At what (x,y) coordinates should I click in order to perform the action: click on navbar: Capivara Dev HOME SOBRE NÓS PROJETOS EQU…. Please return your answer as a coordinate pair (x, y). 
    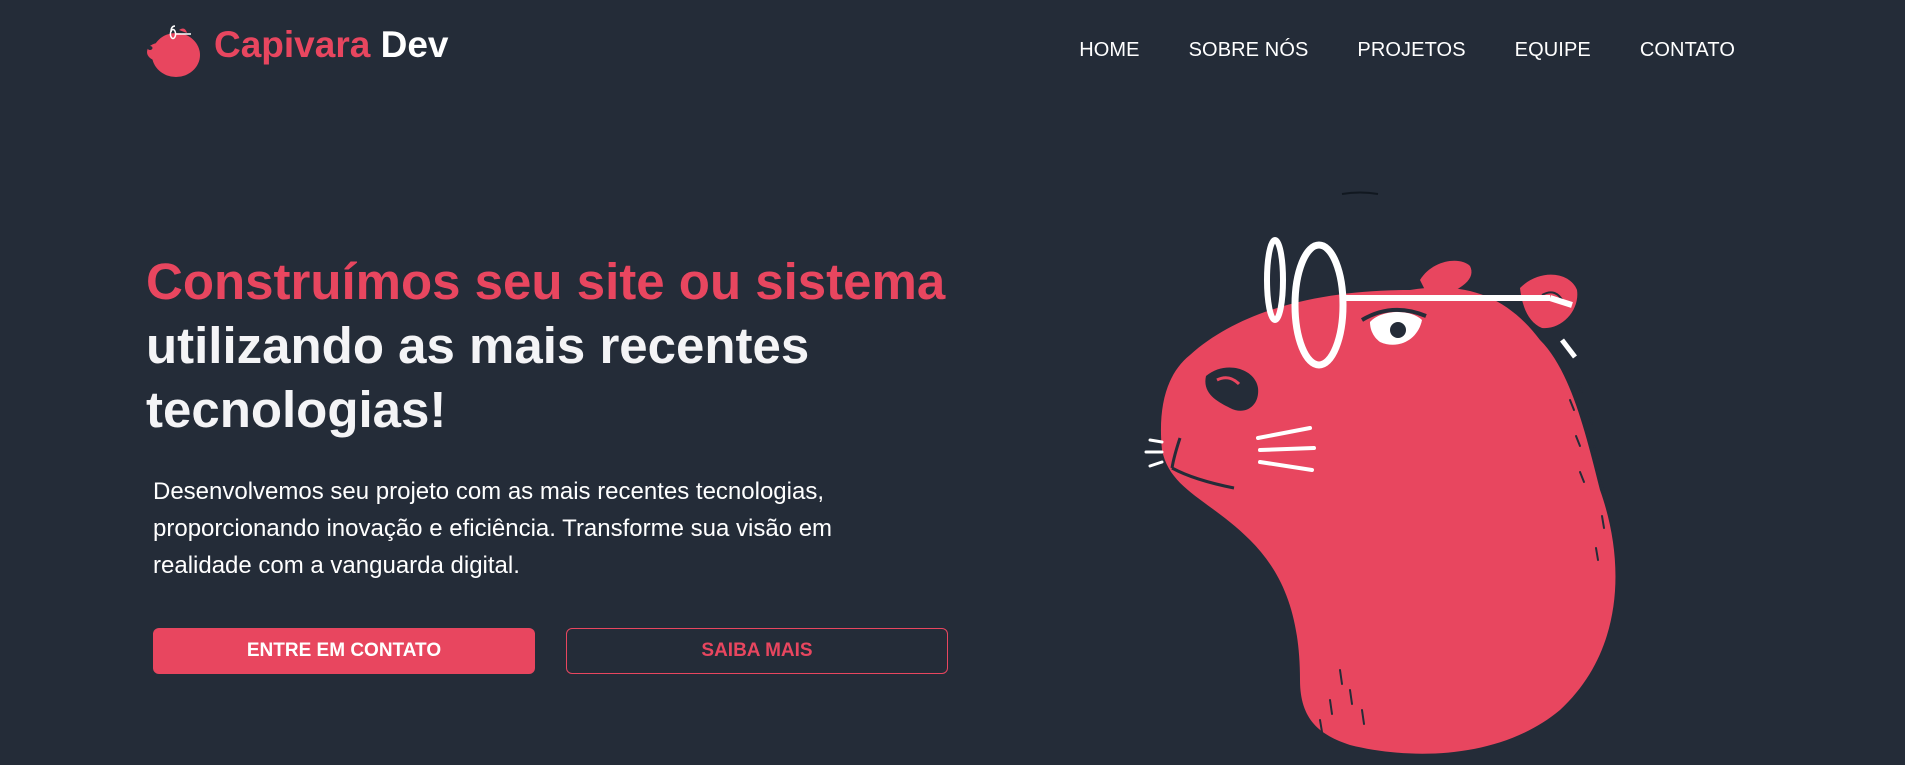
    Looking at the image, I should click on (952, 50).